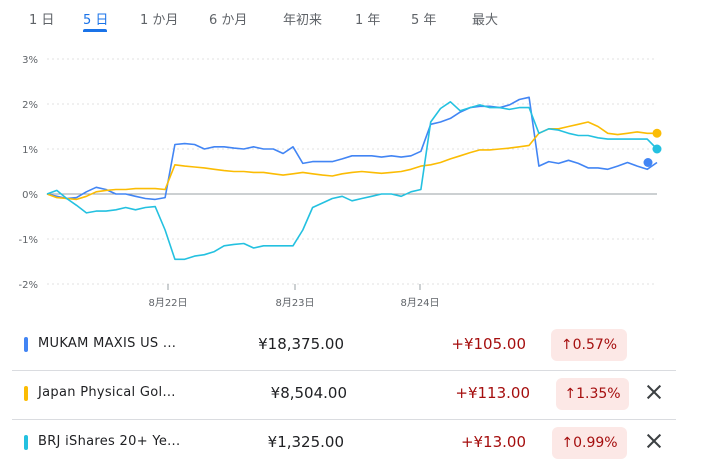 The height and width of the screenshot is (468, 706). I want to click on y-tick-label: -1%, so click(28, 240).